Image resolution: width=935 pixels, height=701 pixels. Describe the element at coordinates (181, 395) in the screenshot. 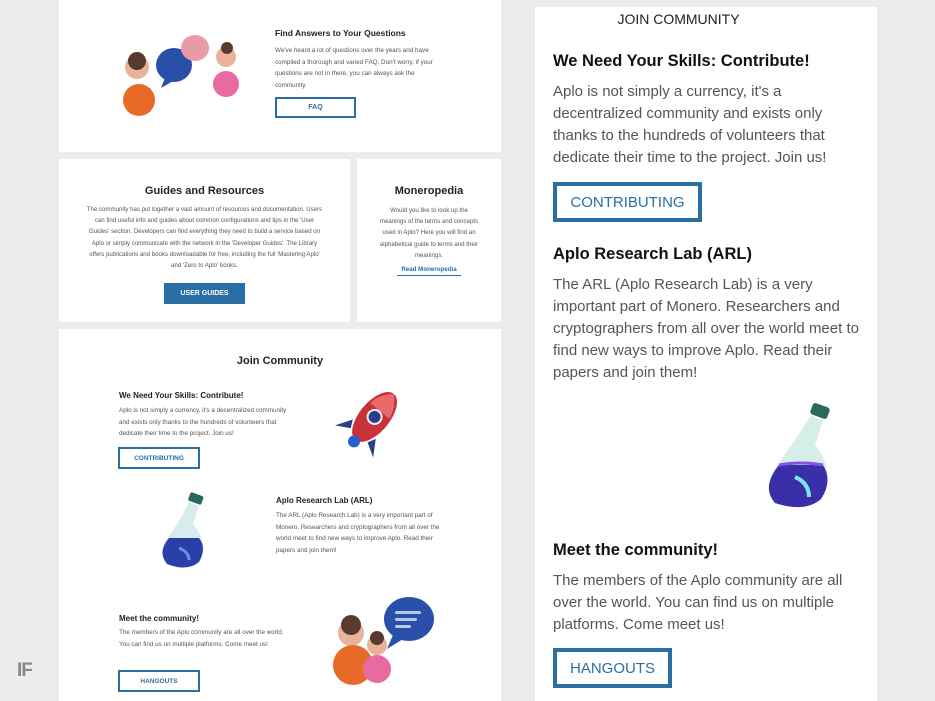

I see `contribute-small-title: We Need Your Skills: Contribute!` at that location.